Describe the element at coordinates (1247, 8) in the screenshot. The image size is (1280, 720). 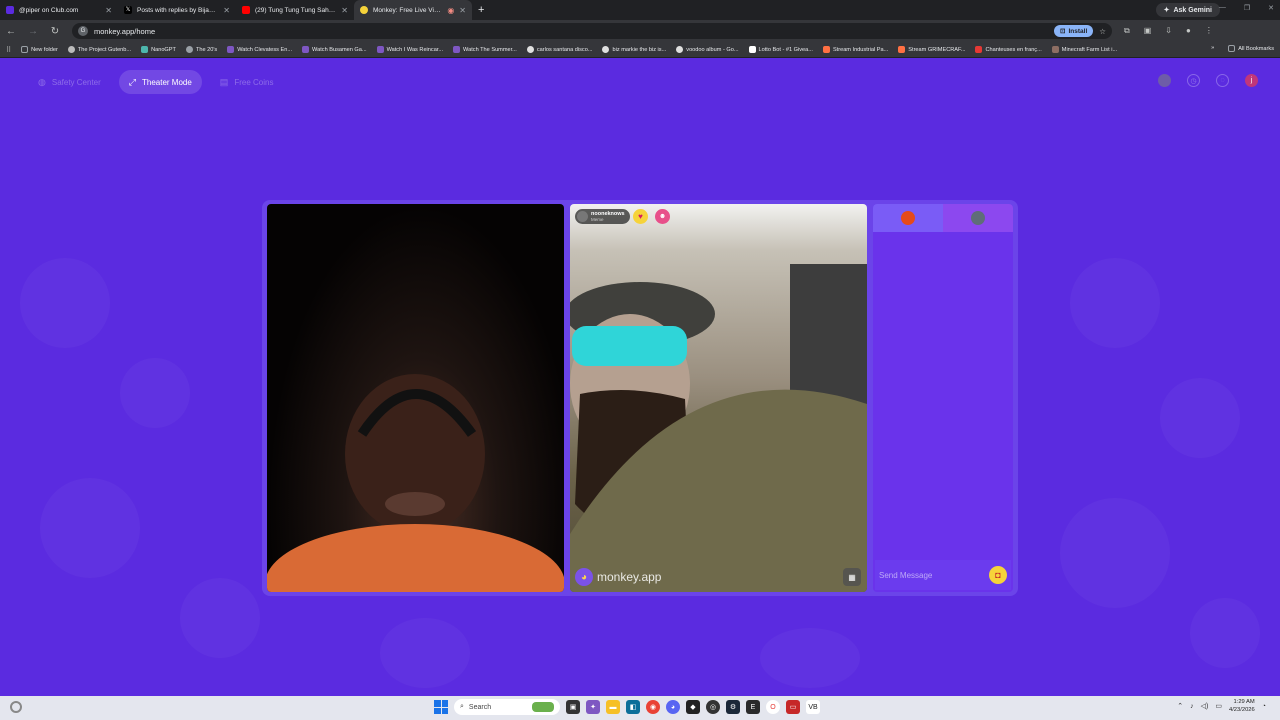
I see `maximize-icon: ❐` at that location.